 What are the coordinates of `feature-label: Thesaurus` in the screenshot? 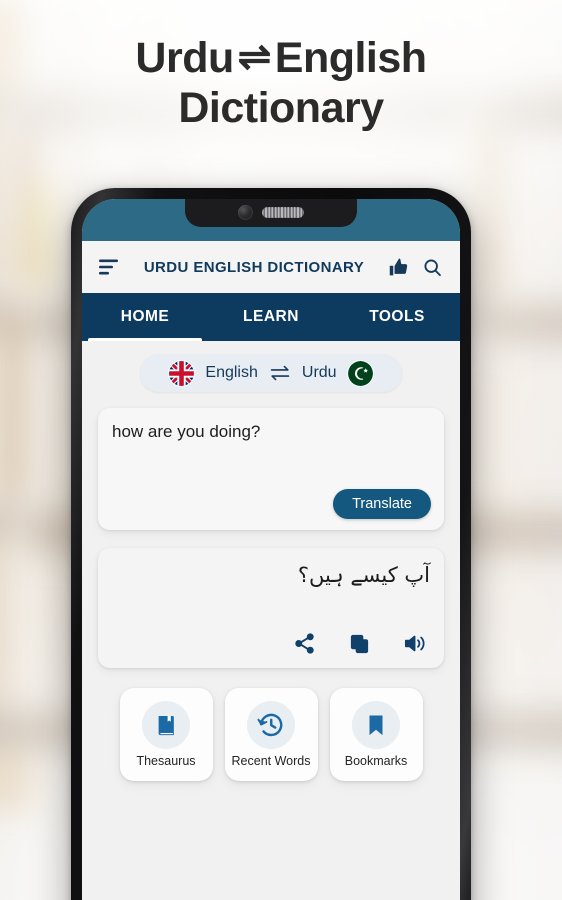 It's located at (166, 761).